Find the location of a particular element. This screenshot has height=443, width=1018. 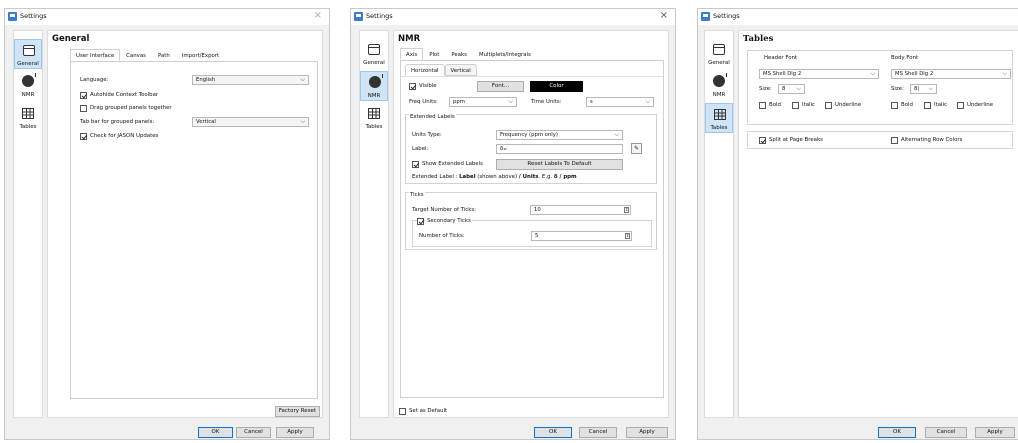

body-bold-checkbox is located at coordinates (894, 105).